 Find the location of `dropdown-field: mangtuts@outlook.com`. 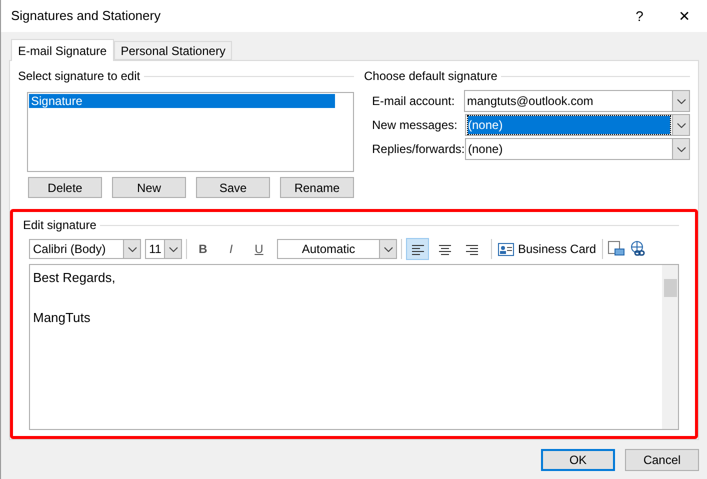

dropdown-field: mangtuts@outlook.com is located at coordinates (577, 101).